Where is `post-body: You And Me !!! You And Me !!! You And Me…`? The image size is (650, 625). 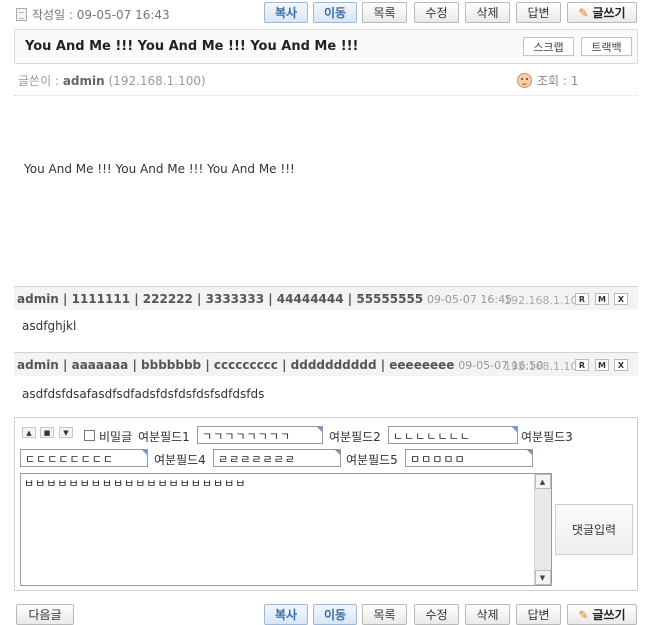
post-body: You And Me !!! You And Me !!! You And Me… is located at coordinates (159, 169).